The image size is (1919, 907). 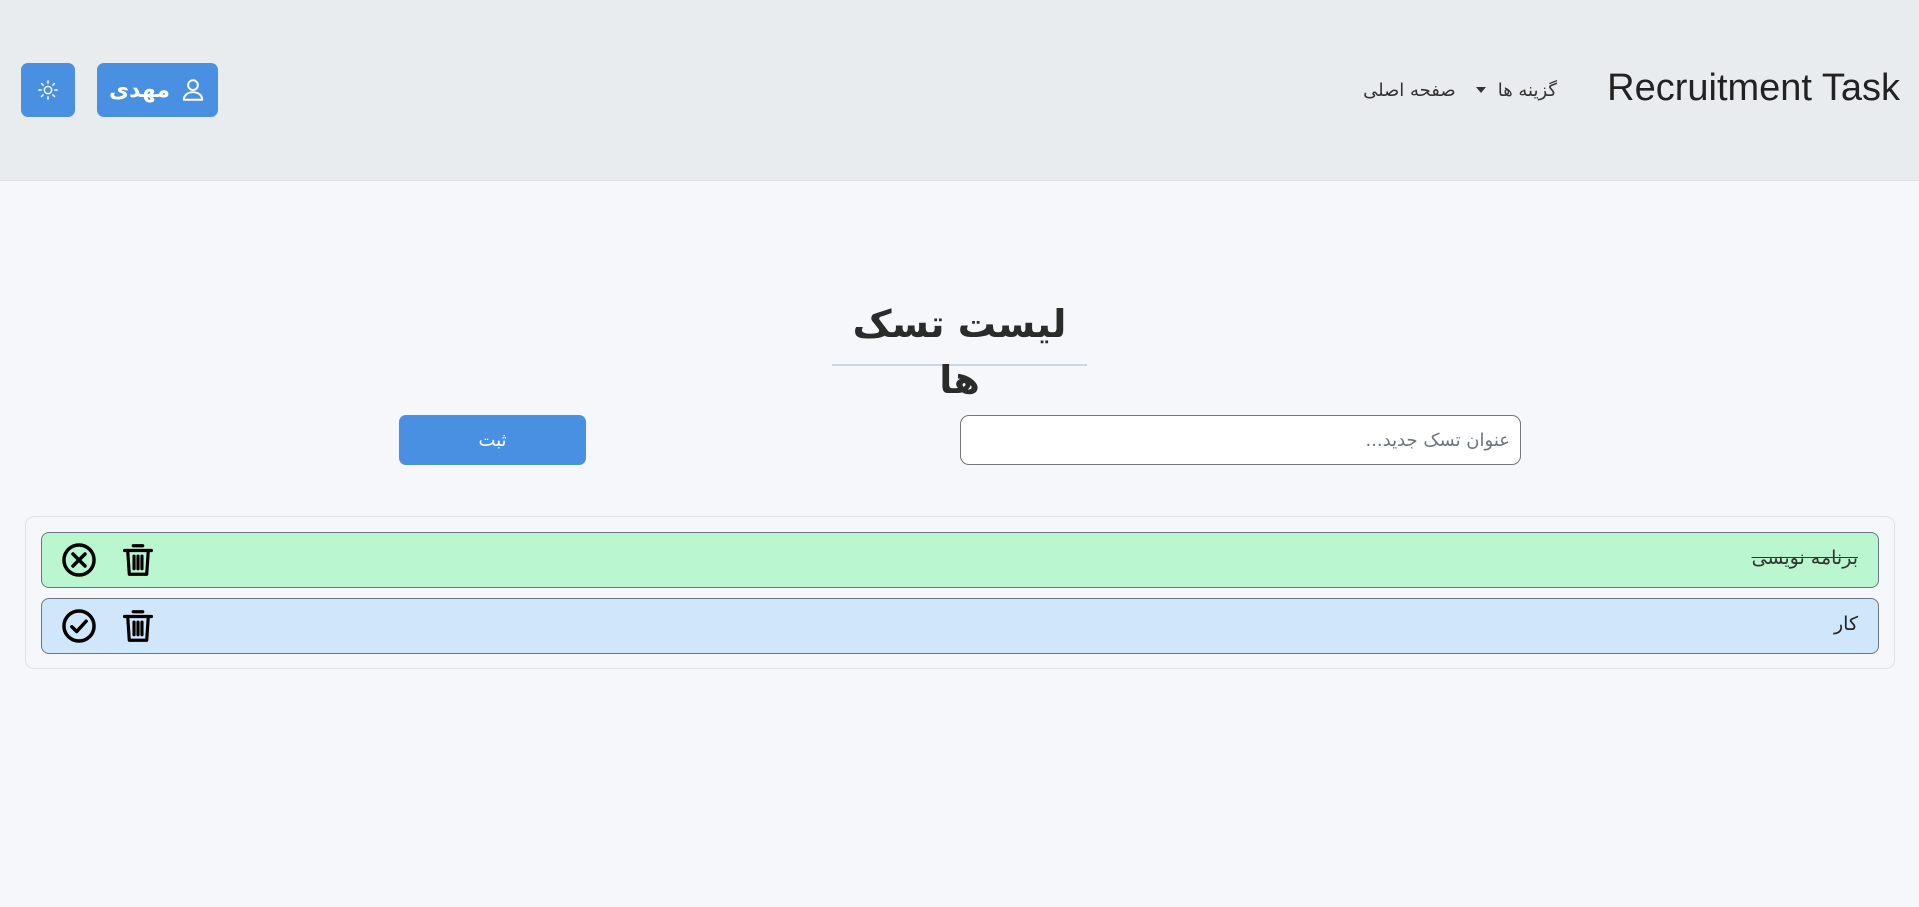 What do you see at coordinates (1804, 558) in the screenshot?
I see `task-title: برنامه نویسی` at bounding box center [1804, 558].